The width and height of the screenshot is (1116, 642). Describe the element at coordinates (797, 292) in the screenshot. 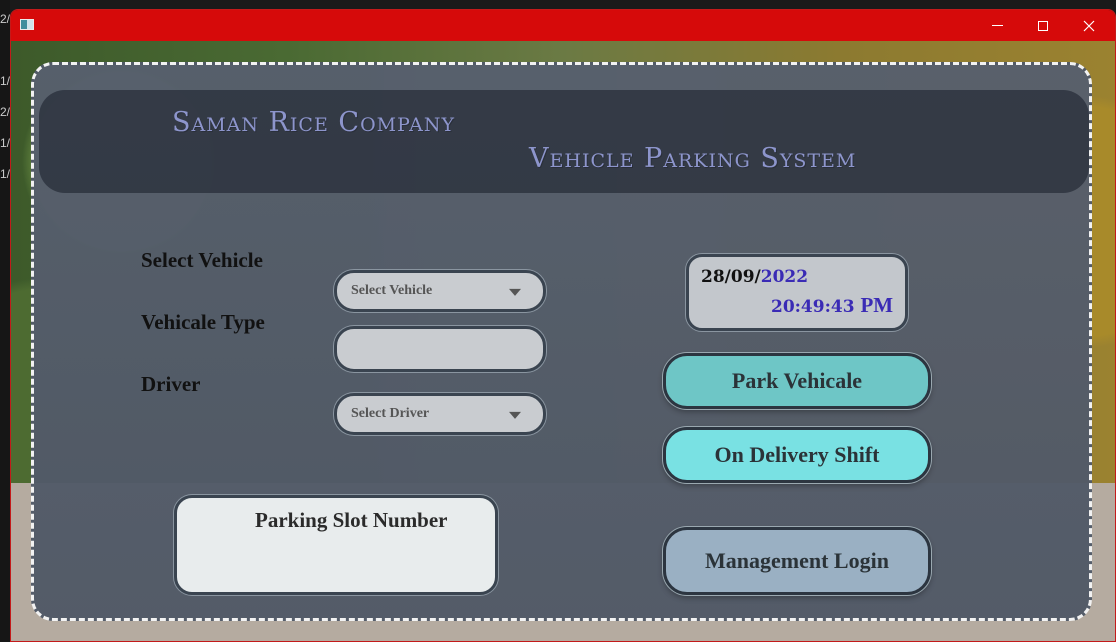

I see `datetime-display: 28/09/2022 20:49:43 PM` at that location.